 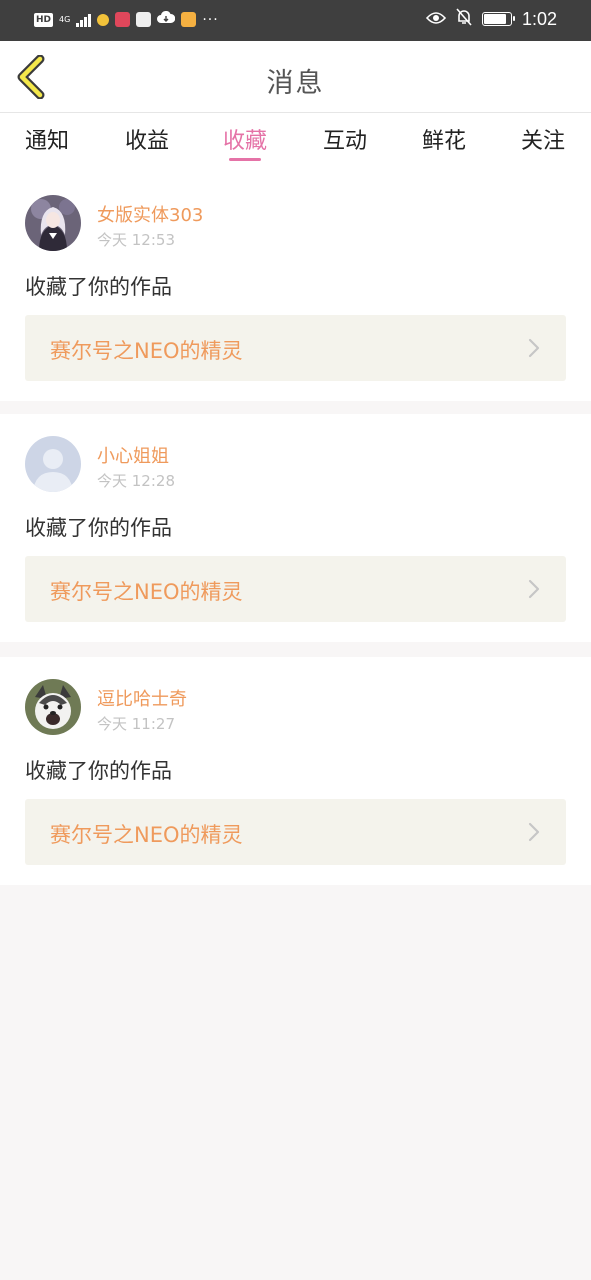 What do you see at coordinates (84, 20) in the screenshot?
I see `signal-icon` at bounding box center [84, 20].